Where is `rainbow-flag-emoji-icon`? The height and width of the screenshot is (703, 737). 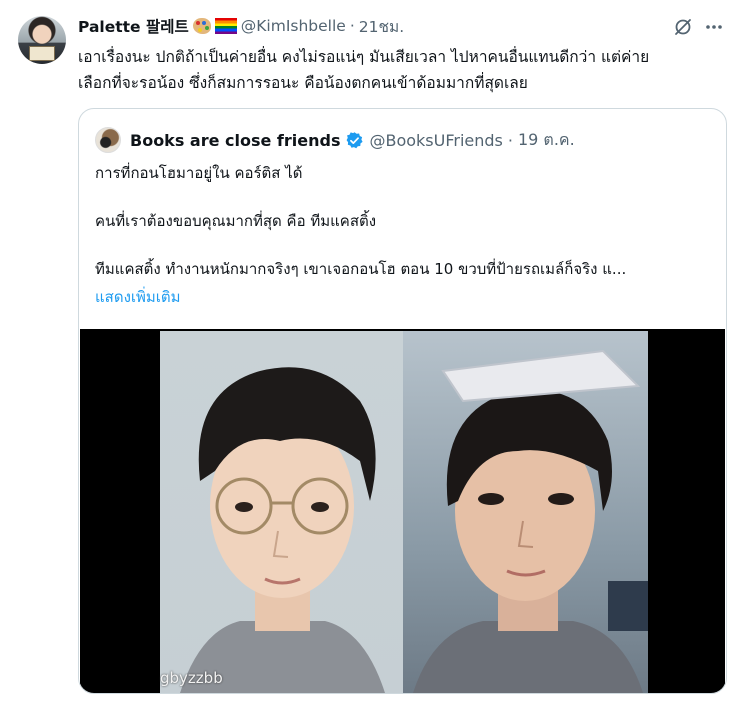 rainbow-flag-emoji-icon is located at coordinates (225, 26).